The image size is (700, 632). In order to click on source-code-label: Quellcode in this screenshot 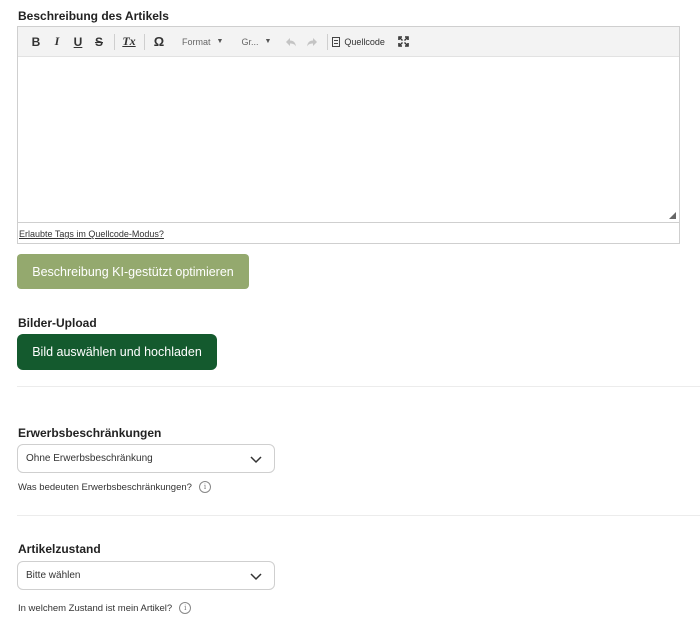, I will do `click(364, 41)`.